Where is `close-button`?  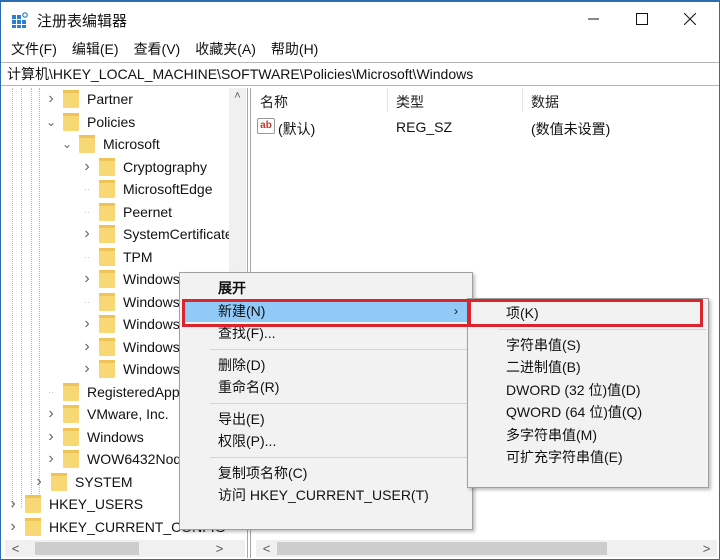 close-button is located at coordinates (690, 19).